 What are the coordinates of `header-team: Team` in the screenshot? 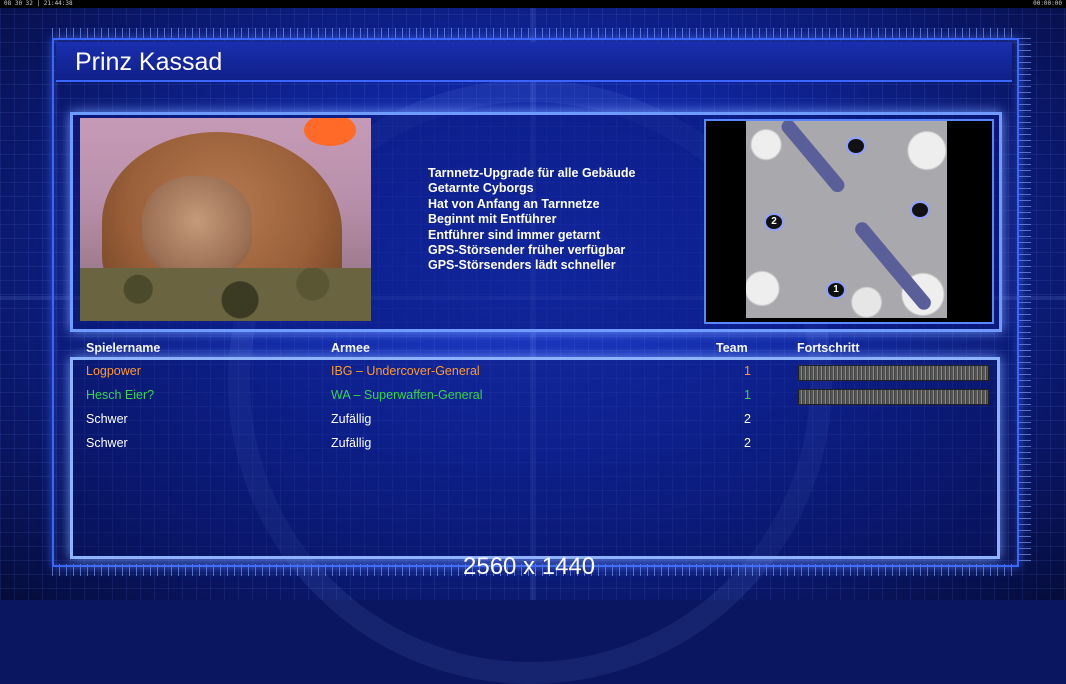 It's located at (732, 348).